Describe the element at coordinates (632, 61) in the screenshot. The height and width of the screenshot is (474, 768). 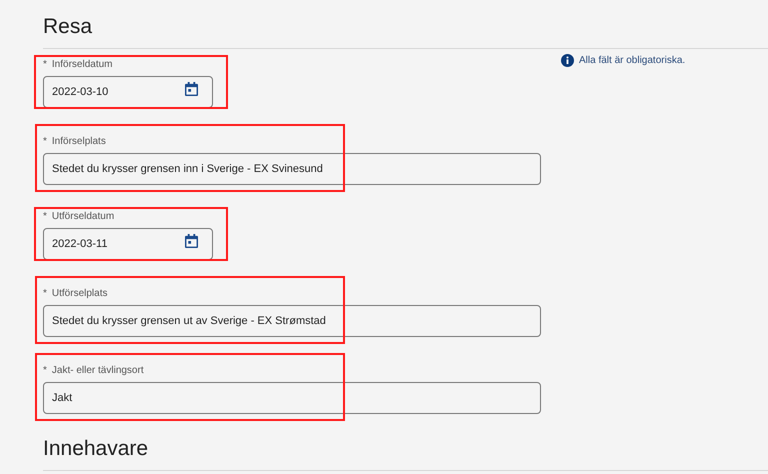
I see `info-note: Alla fält är obligatoriska.` at that location.